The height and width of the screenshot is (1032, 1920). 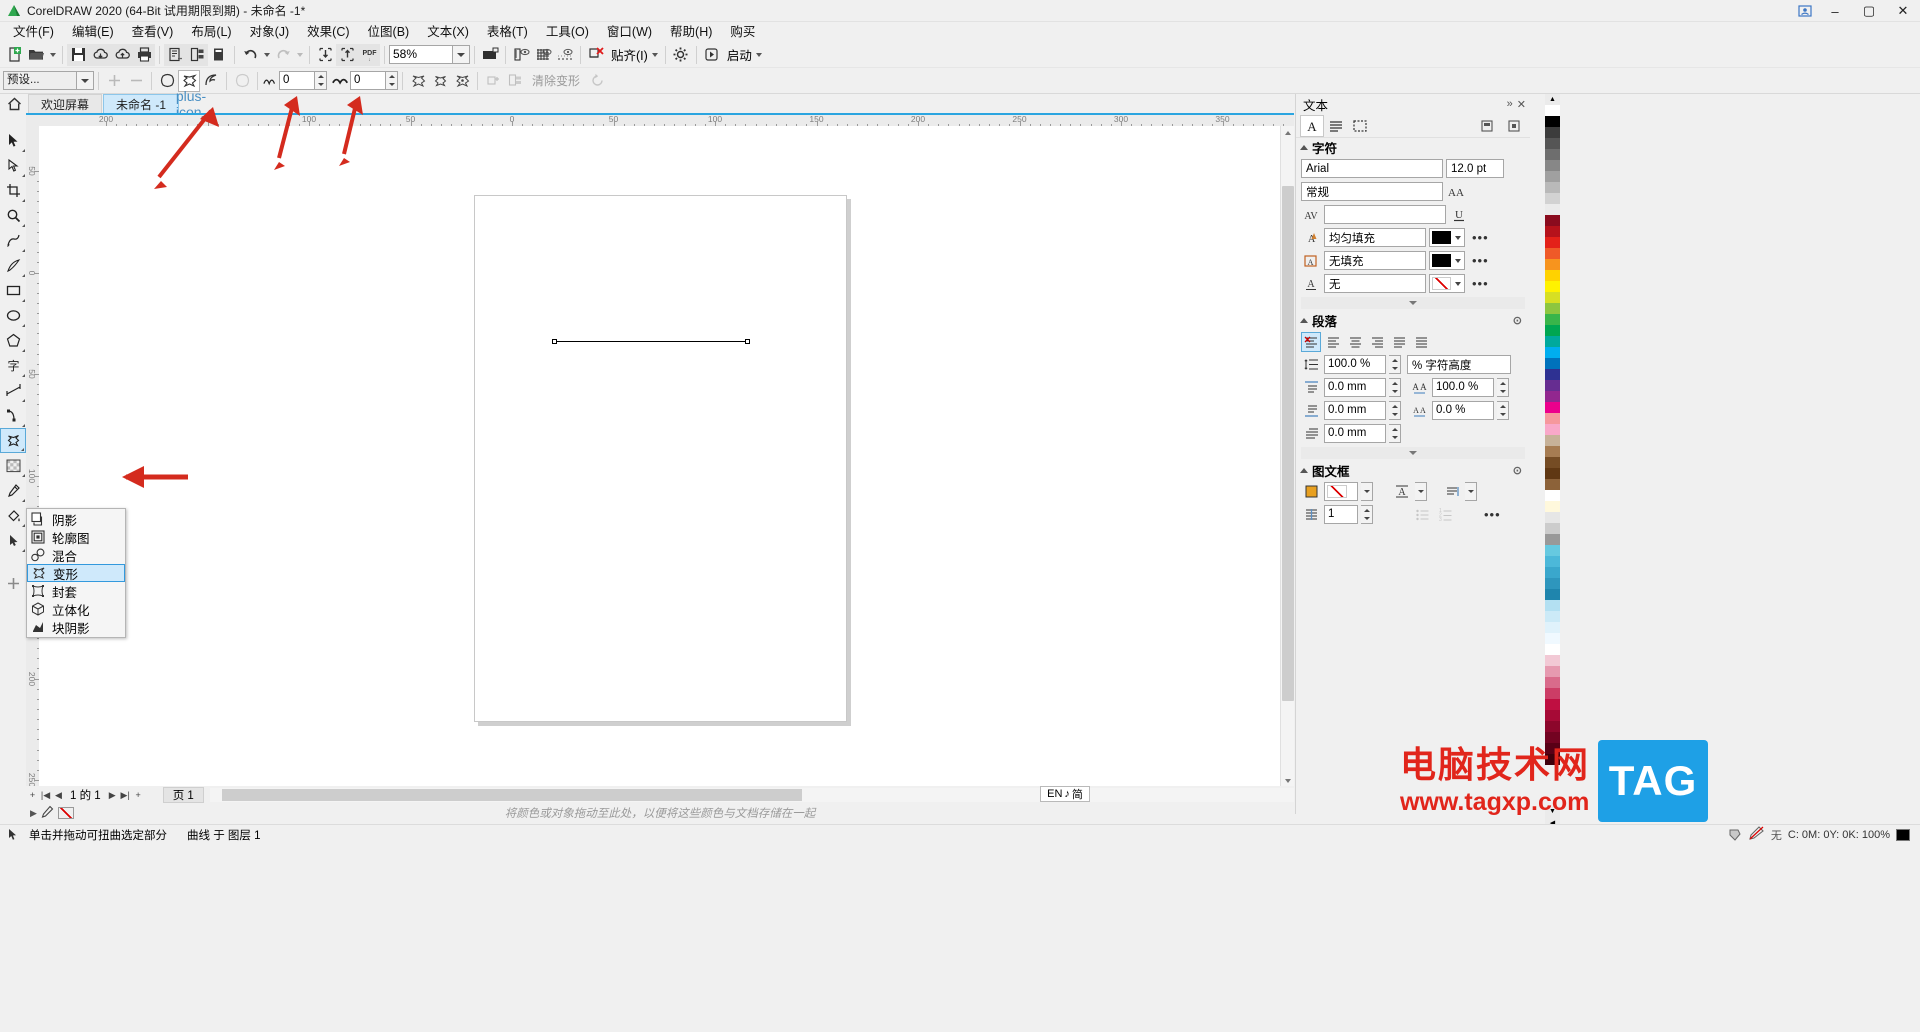 What do you see at coordinates (136, 81) in the screenshot?
I see `remove-preset-icon` at bounding box center [136, 81].